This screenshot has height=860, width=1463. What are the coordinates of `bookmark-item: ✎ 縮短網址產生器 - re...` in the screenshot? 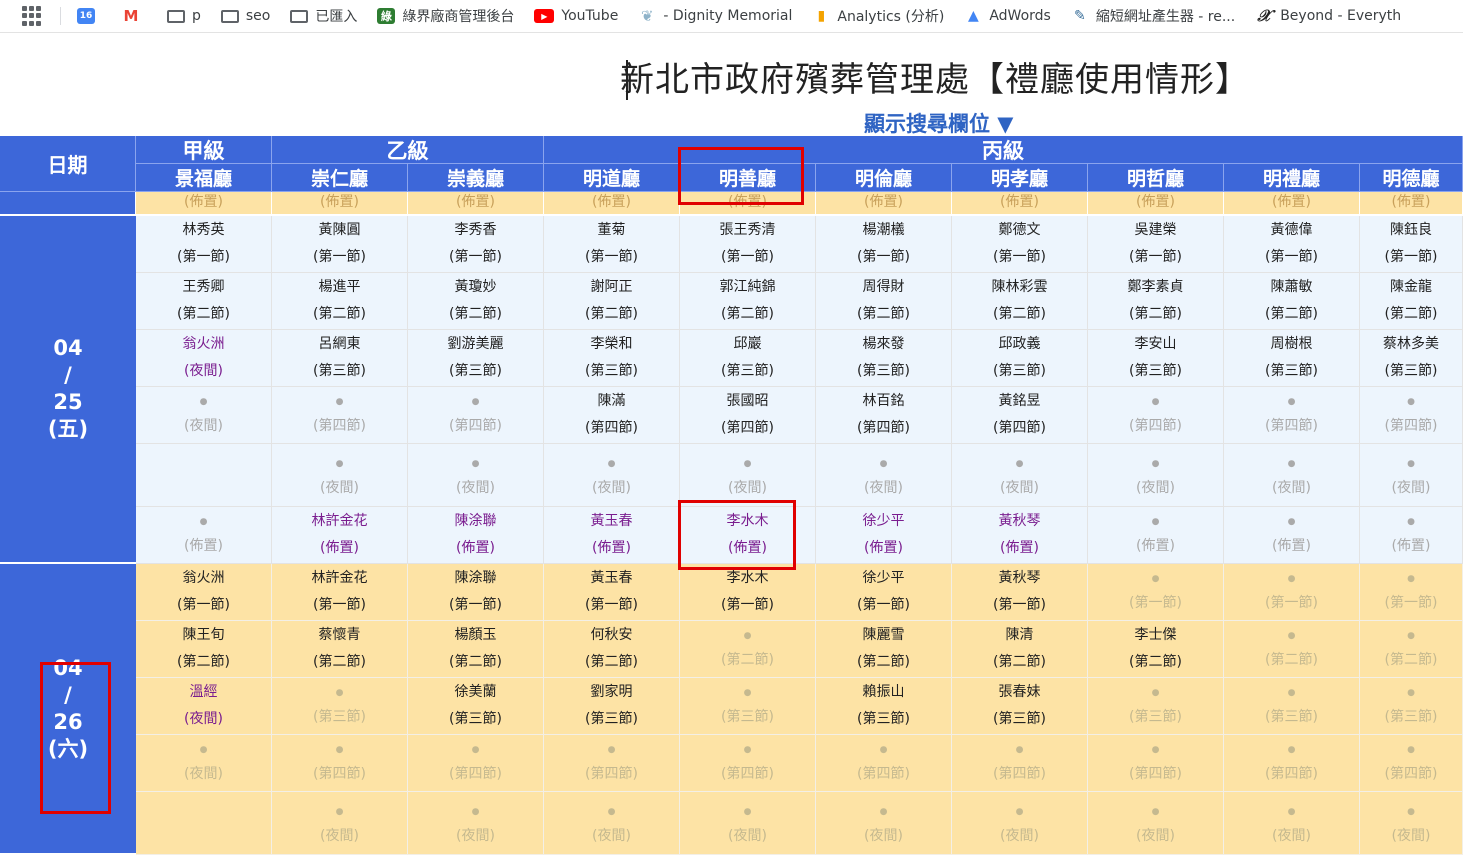 It's located at (1152, 16).